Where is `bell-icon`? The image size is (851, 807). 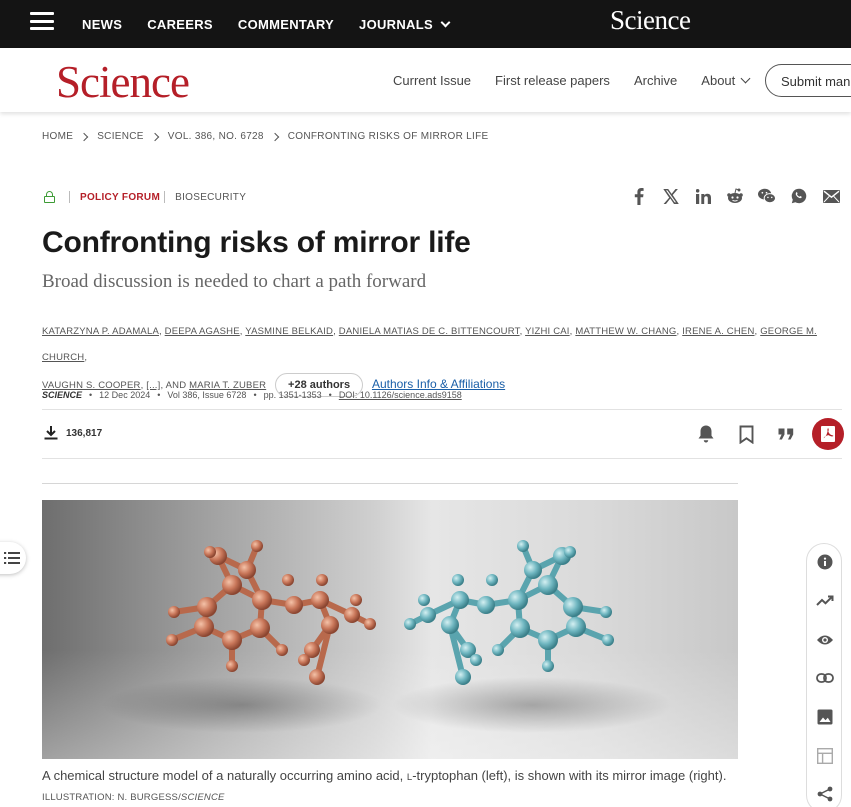
bell-icon is located at coordinates (706, 434).